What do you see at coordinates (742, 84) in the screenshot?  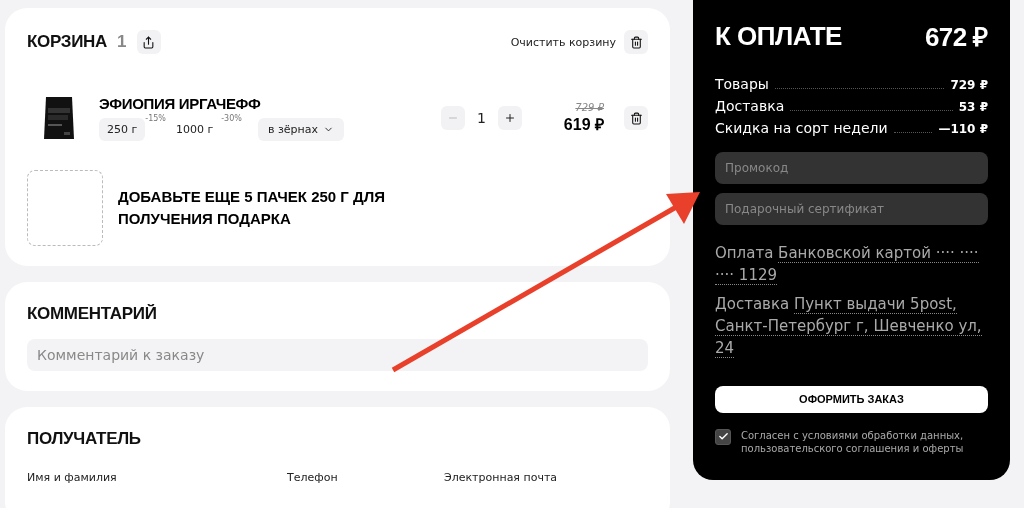 I see `summary-label: Товары` at bounding box center [742, 84].